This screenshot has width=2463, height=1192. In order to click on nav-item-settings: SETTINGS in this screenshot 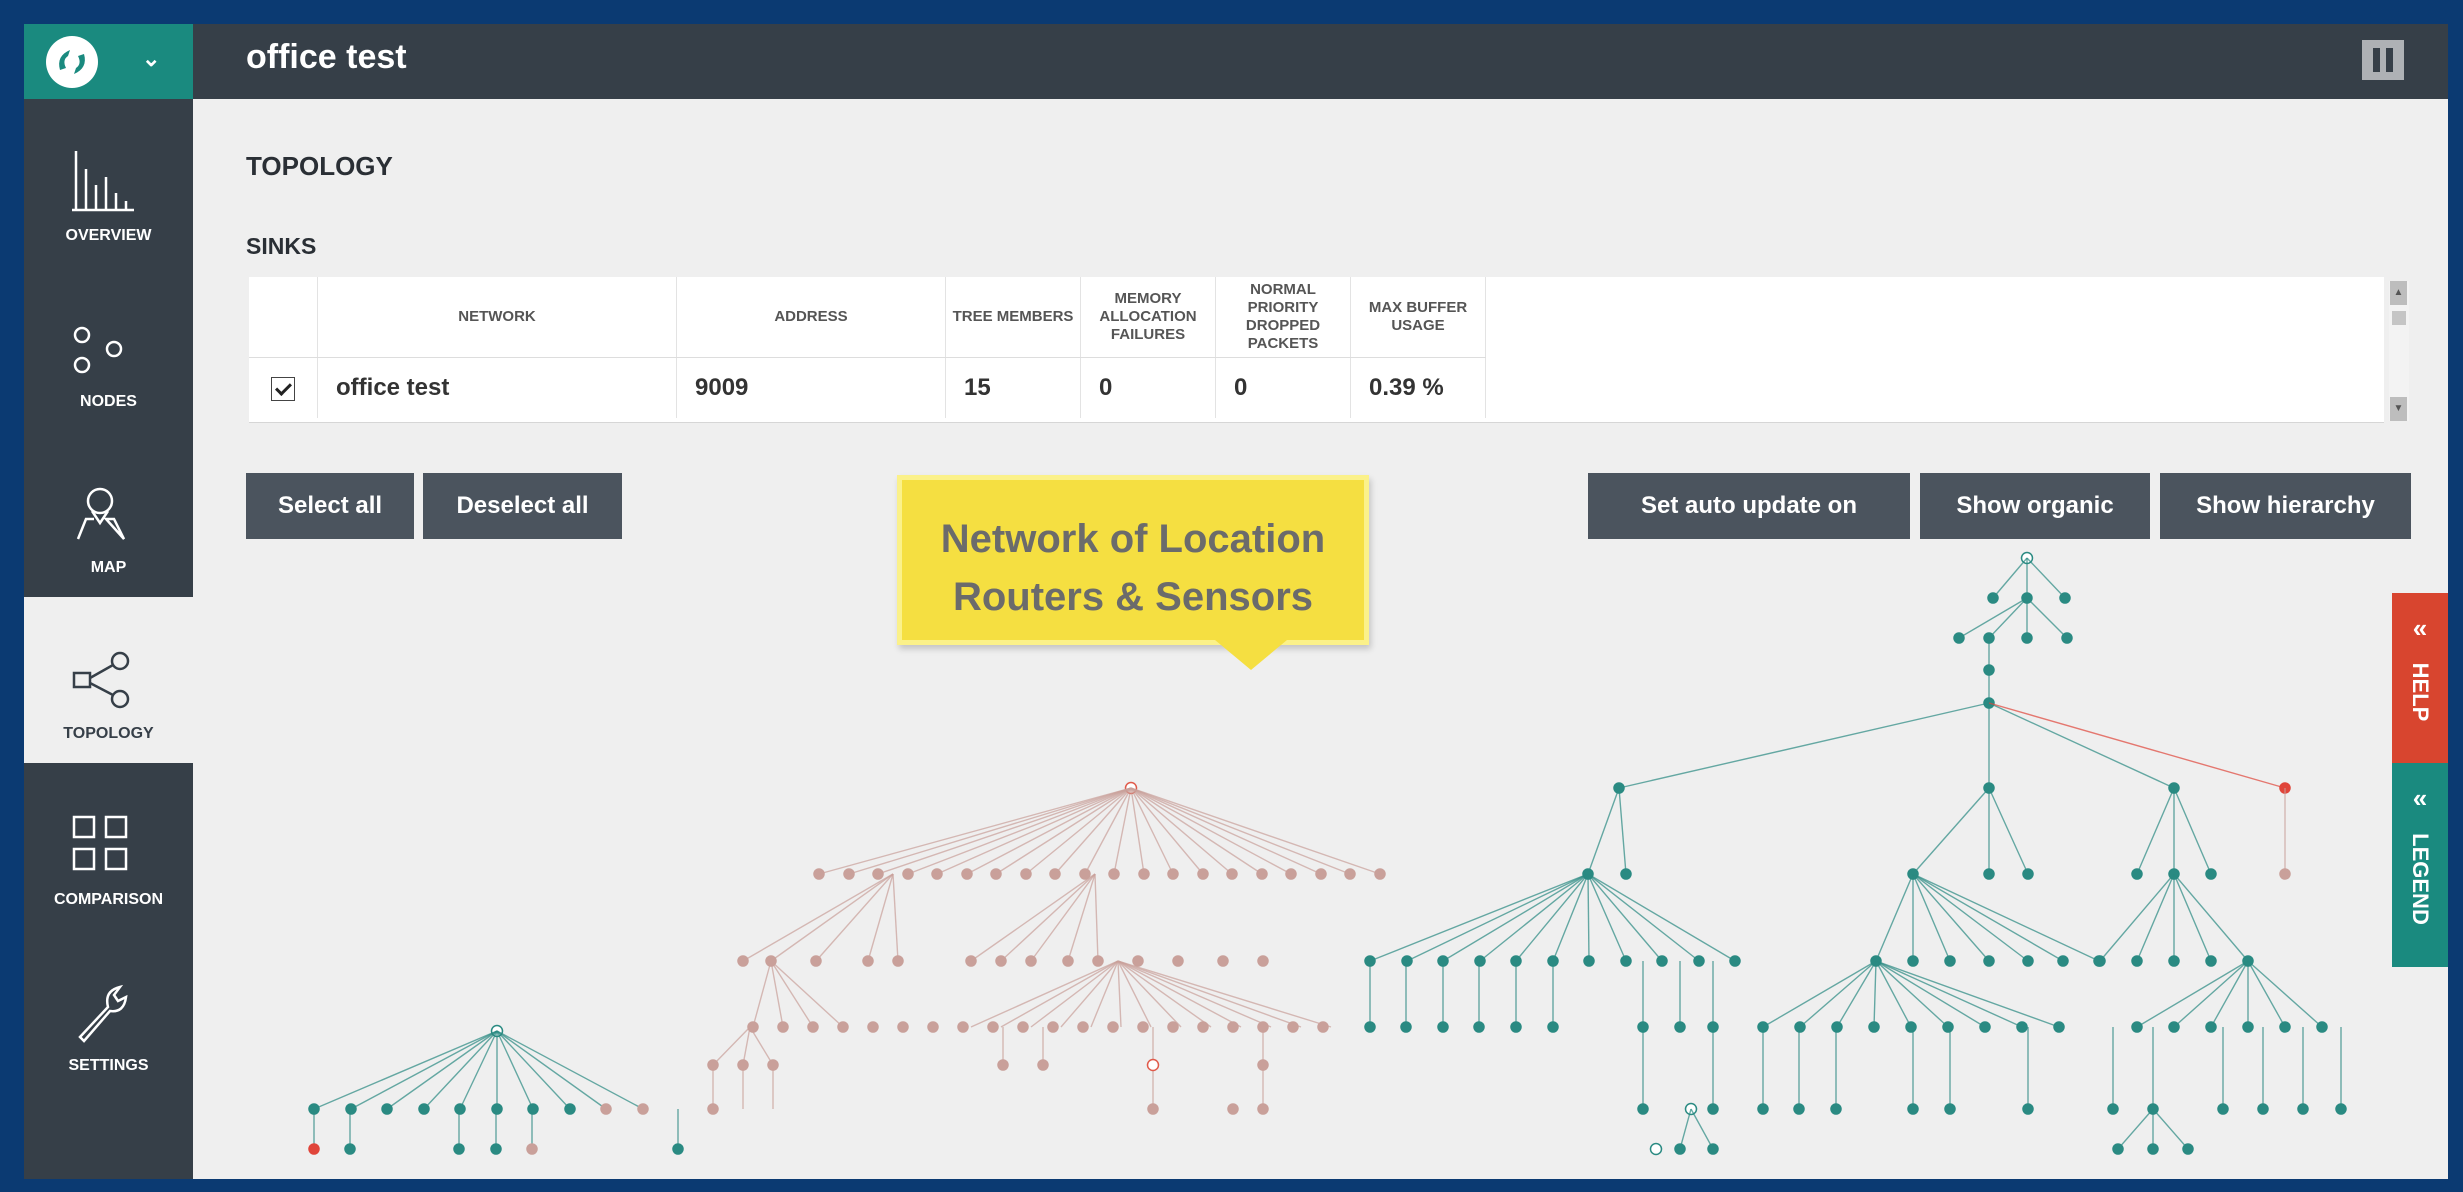, I will do `click(108, 1012)`.